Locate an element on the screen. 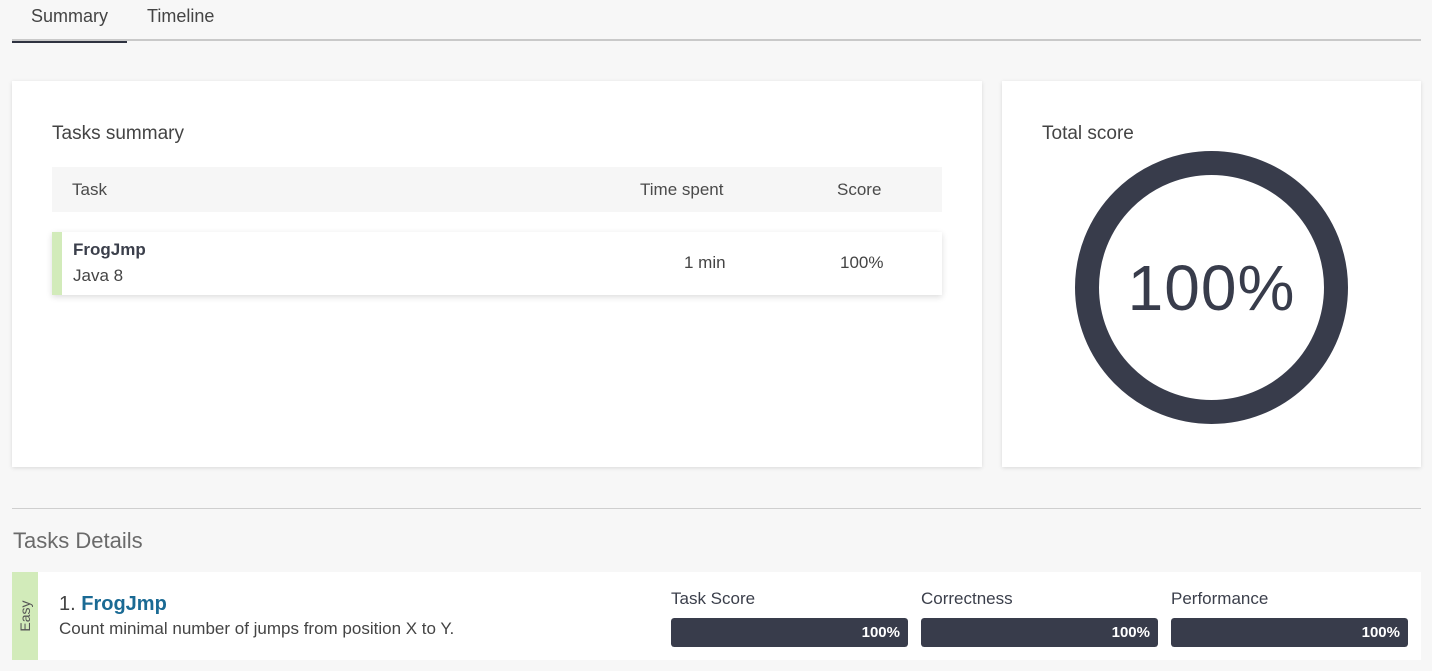 Image resolution: width=1432 pixels, height=671 pixels. tasks-summary-title: Tasks summary is located at coordinates (118, 133).